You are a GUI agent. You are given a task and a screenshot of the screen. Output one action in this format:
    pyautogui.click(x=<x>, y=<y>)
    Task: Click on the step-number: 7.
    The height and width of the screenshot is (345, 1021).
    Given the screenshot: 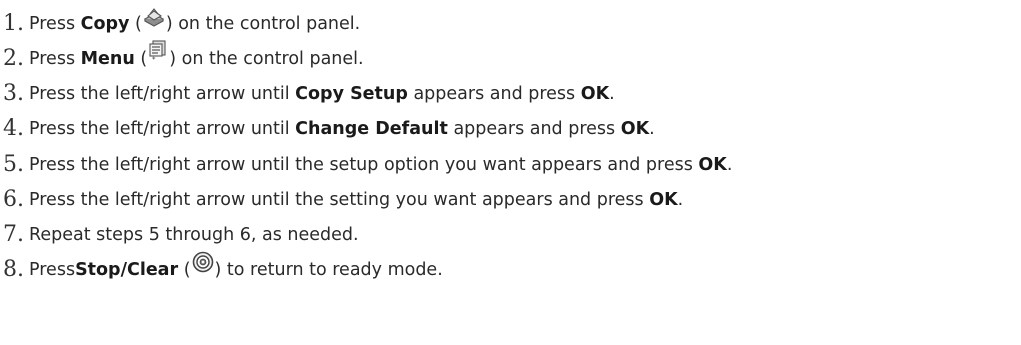 What is the action you would take?
    pyautogui.click(x=13, y=234)
    